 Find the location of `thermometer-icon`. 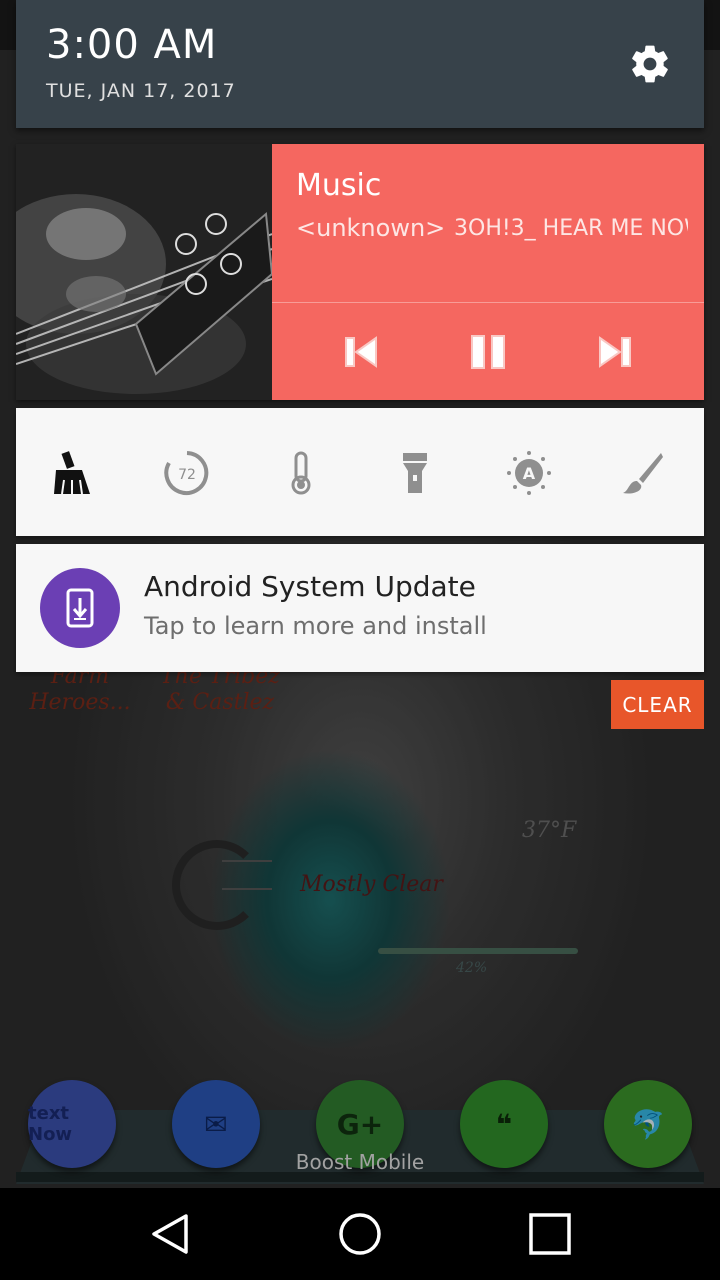

thermometer-icon is located at coordinates (301, 473).